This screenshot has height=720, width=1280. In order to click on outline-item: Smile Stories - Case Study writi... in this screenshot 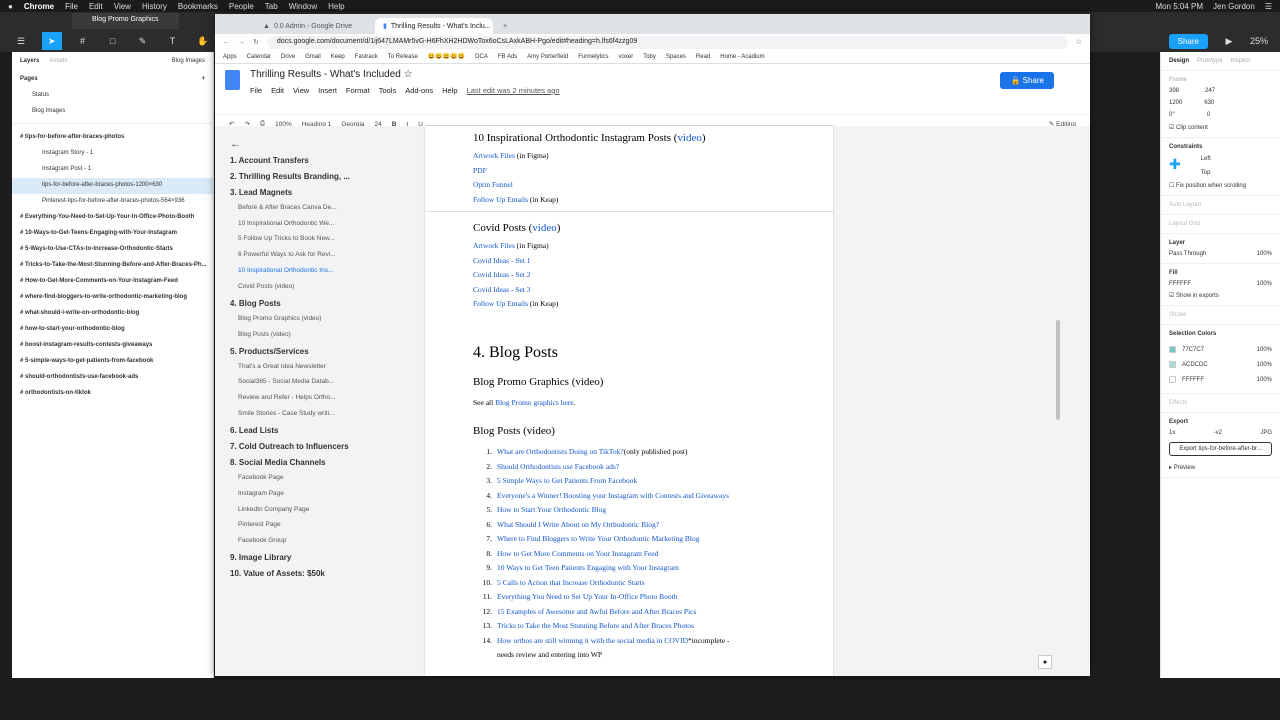, I will do `click(325, 418)`.